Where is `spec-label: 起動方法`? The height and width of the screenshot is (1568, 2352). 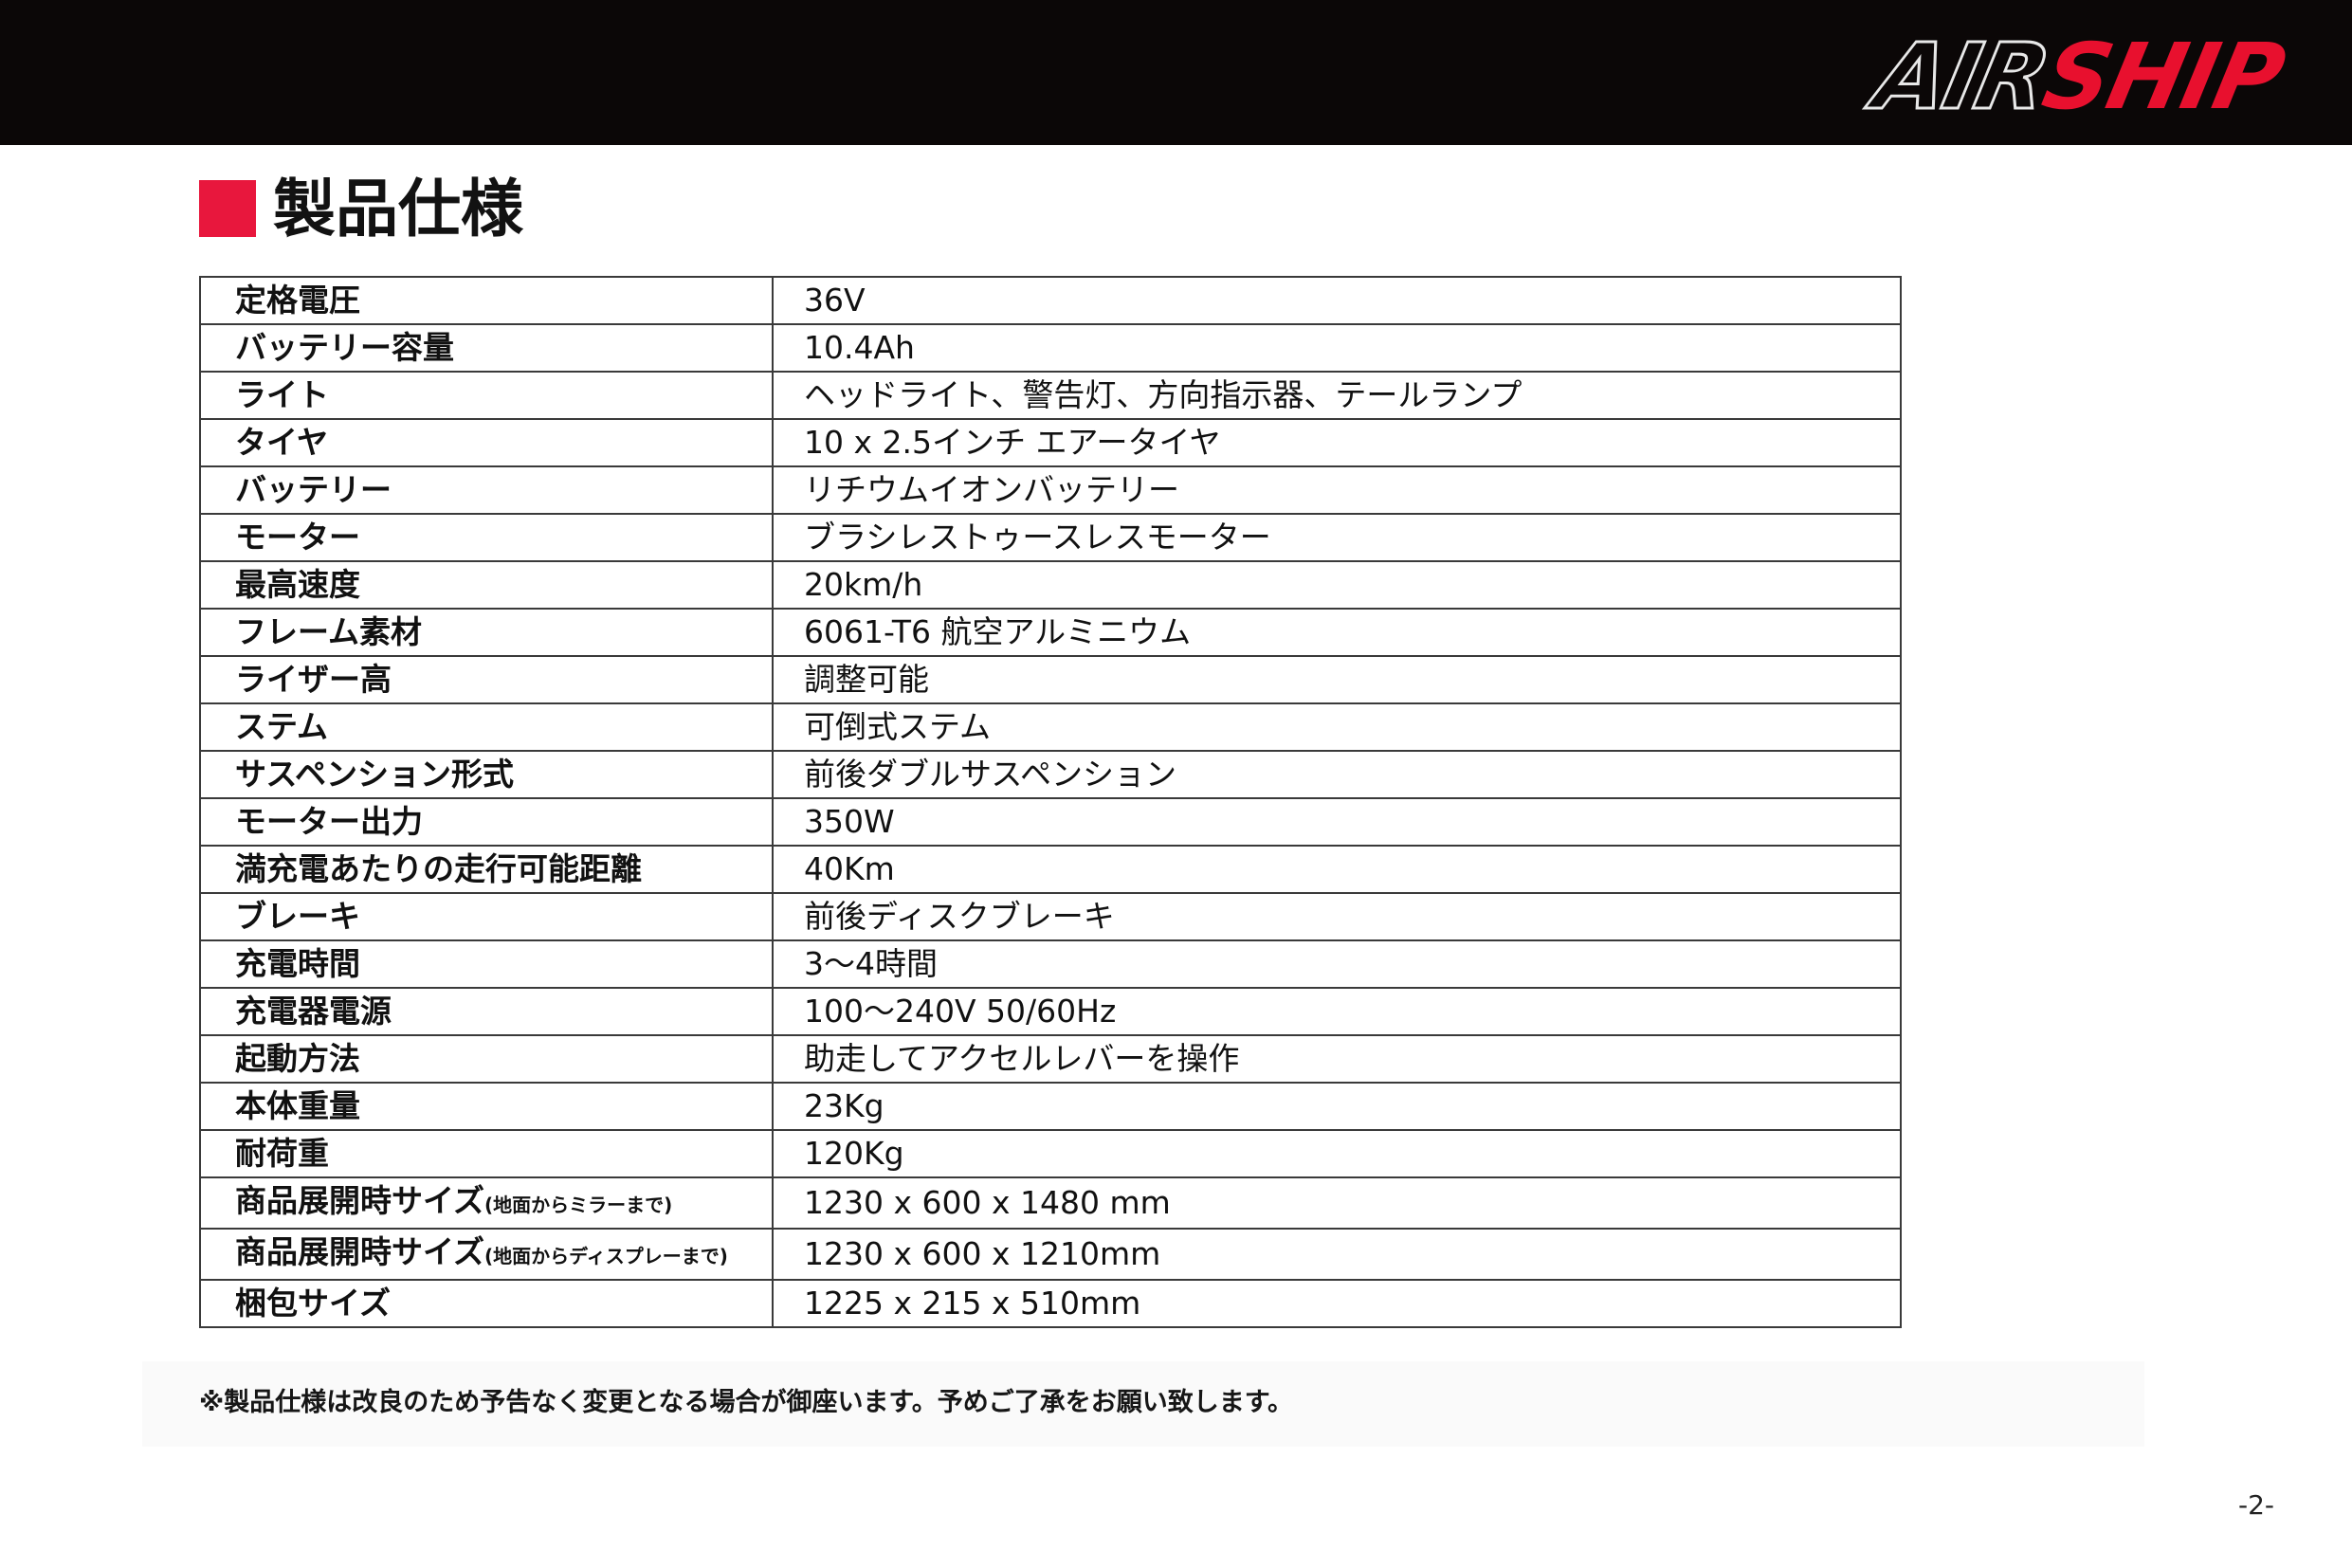
spec-label: 起動方法 is located at coordinates (486, 1059).